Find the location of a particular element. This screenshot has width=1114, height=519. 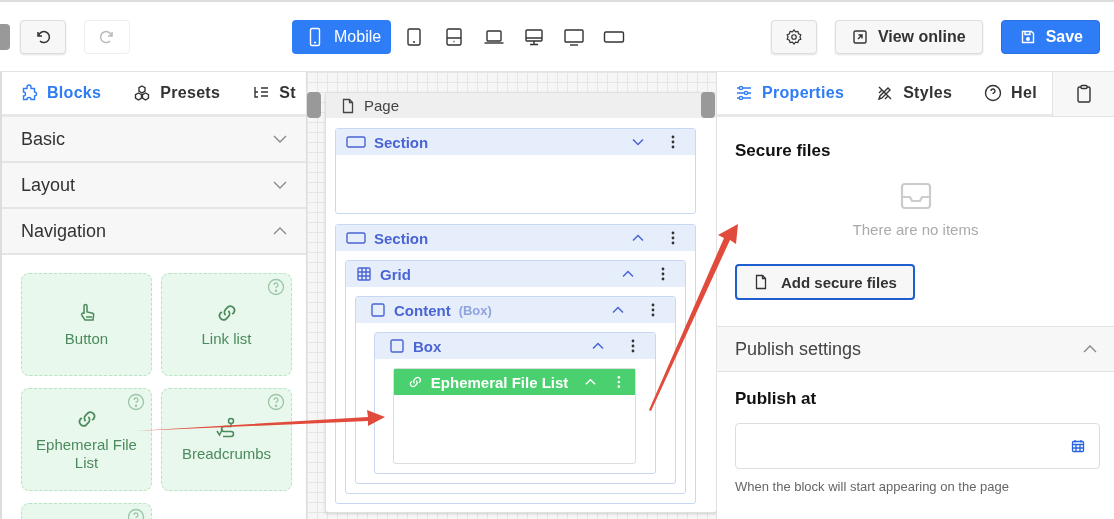

grid-icon is located at coordinates (364, 274).